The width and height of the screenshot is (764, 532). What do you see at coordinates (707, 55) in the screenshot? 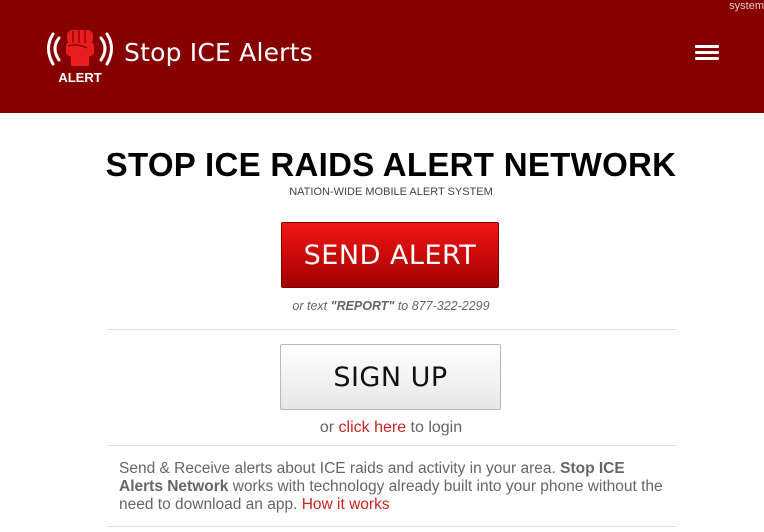
I see `hamburger-menu-icon` at bounding box center [707, 55].